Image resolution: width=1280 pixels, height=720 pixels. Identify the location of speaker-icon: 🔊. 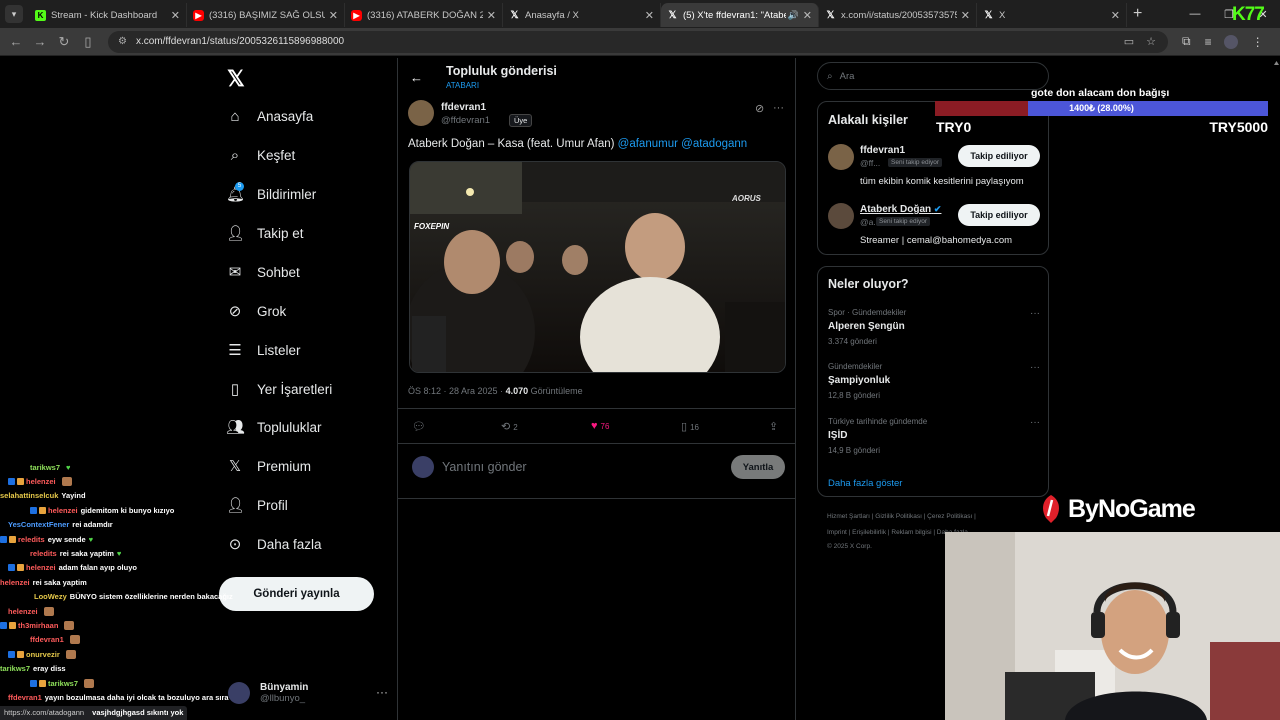
(793, 15).